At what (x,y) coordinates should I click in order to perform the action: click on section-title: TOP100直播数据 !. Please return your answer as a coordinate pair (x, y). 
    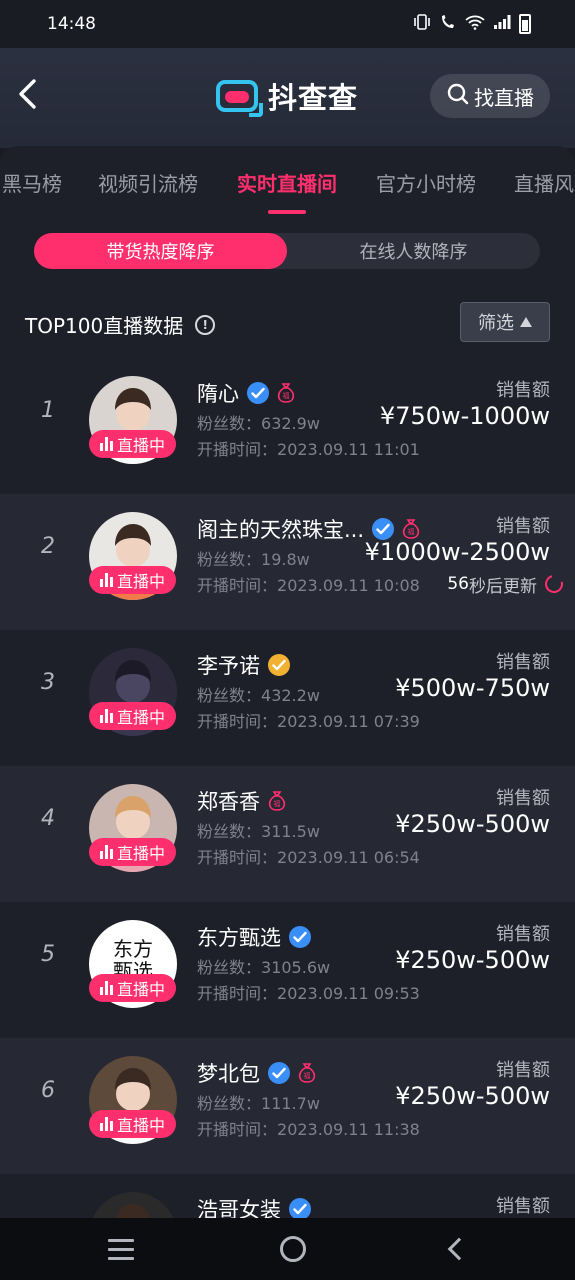
    Looking at the image, I should click on (120, 324).